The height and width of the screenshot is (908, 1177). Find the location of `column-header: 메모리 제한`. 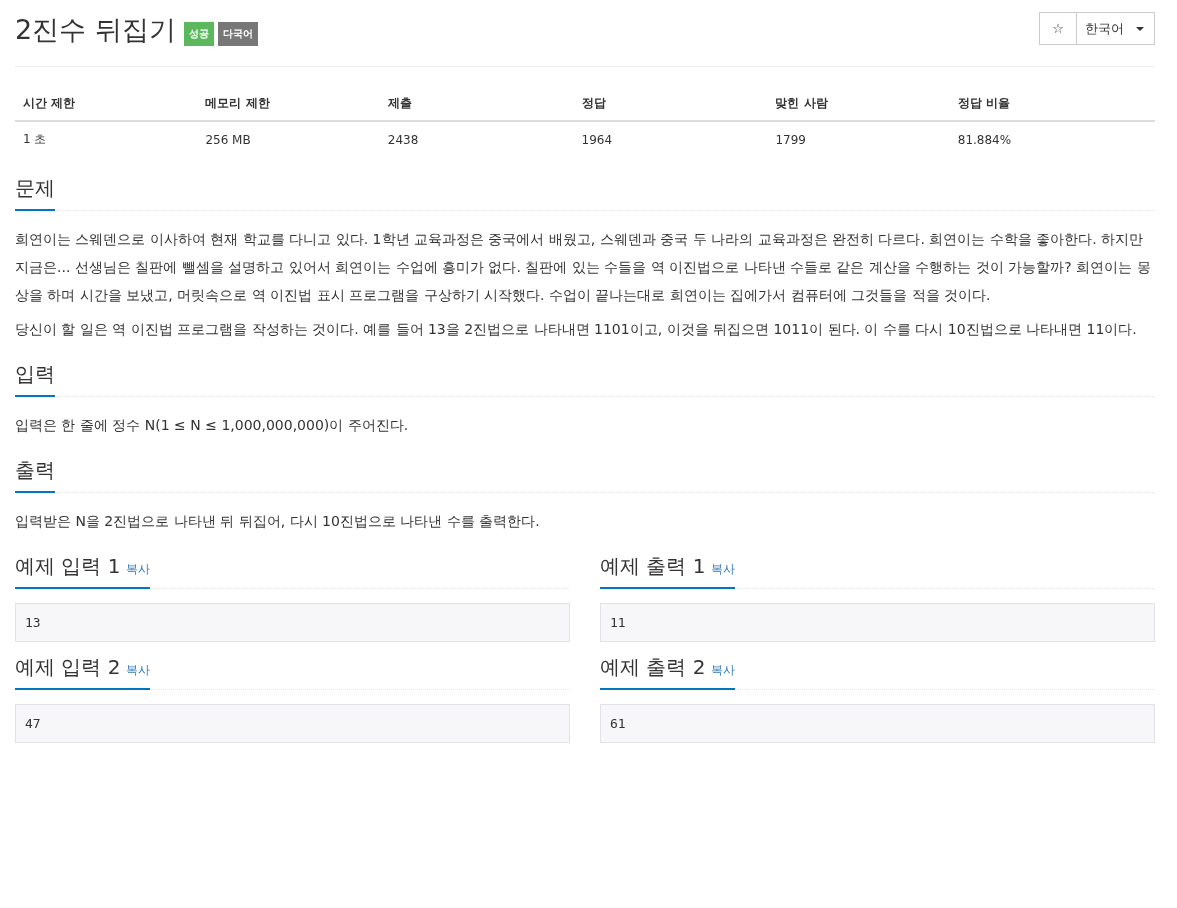

column-header: 메모리 제한 is located at coordinates (288, 103).